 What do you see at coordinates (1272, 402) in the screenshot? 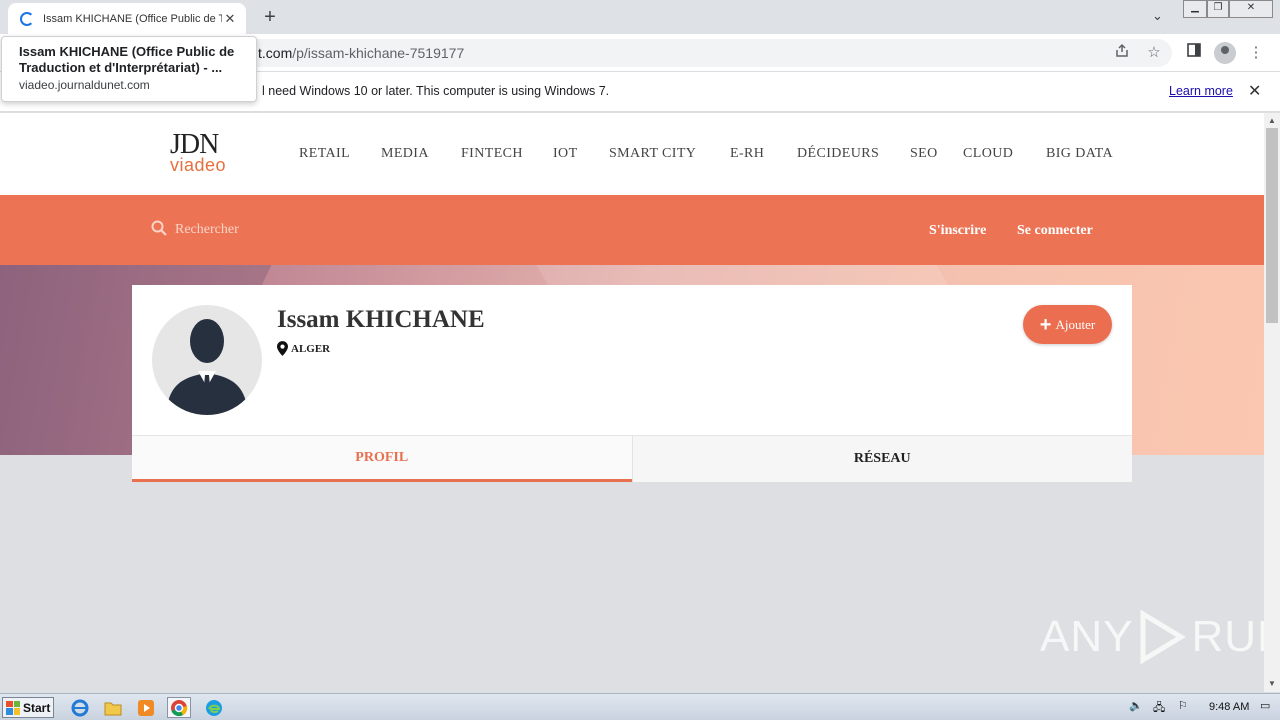
I see `page-scrollbar: ▲ ▼` at bounding box center [1272, 402].